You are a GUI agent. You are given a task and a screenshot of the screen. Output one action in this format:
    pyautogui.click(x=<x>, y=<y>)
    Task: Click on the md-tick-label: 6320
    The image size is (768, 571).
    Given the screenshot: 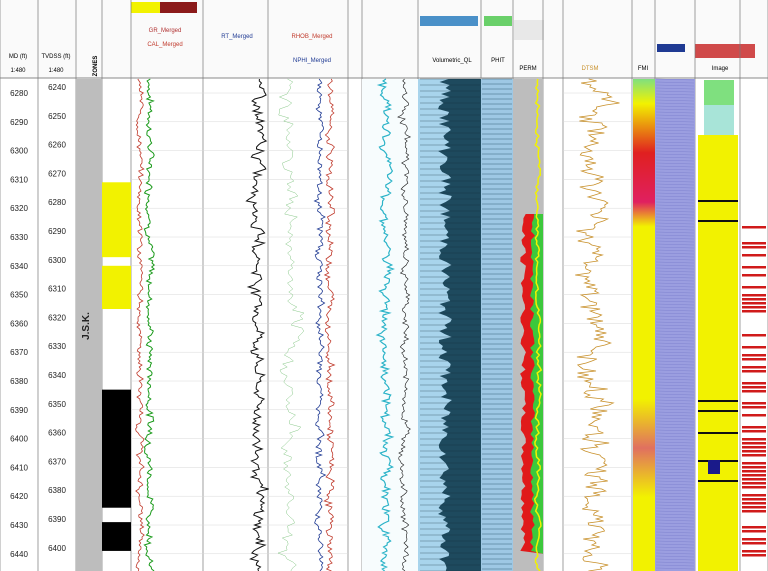 What is the action you would take?
    pyautogui.click(x=19, y=208)
    